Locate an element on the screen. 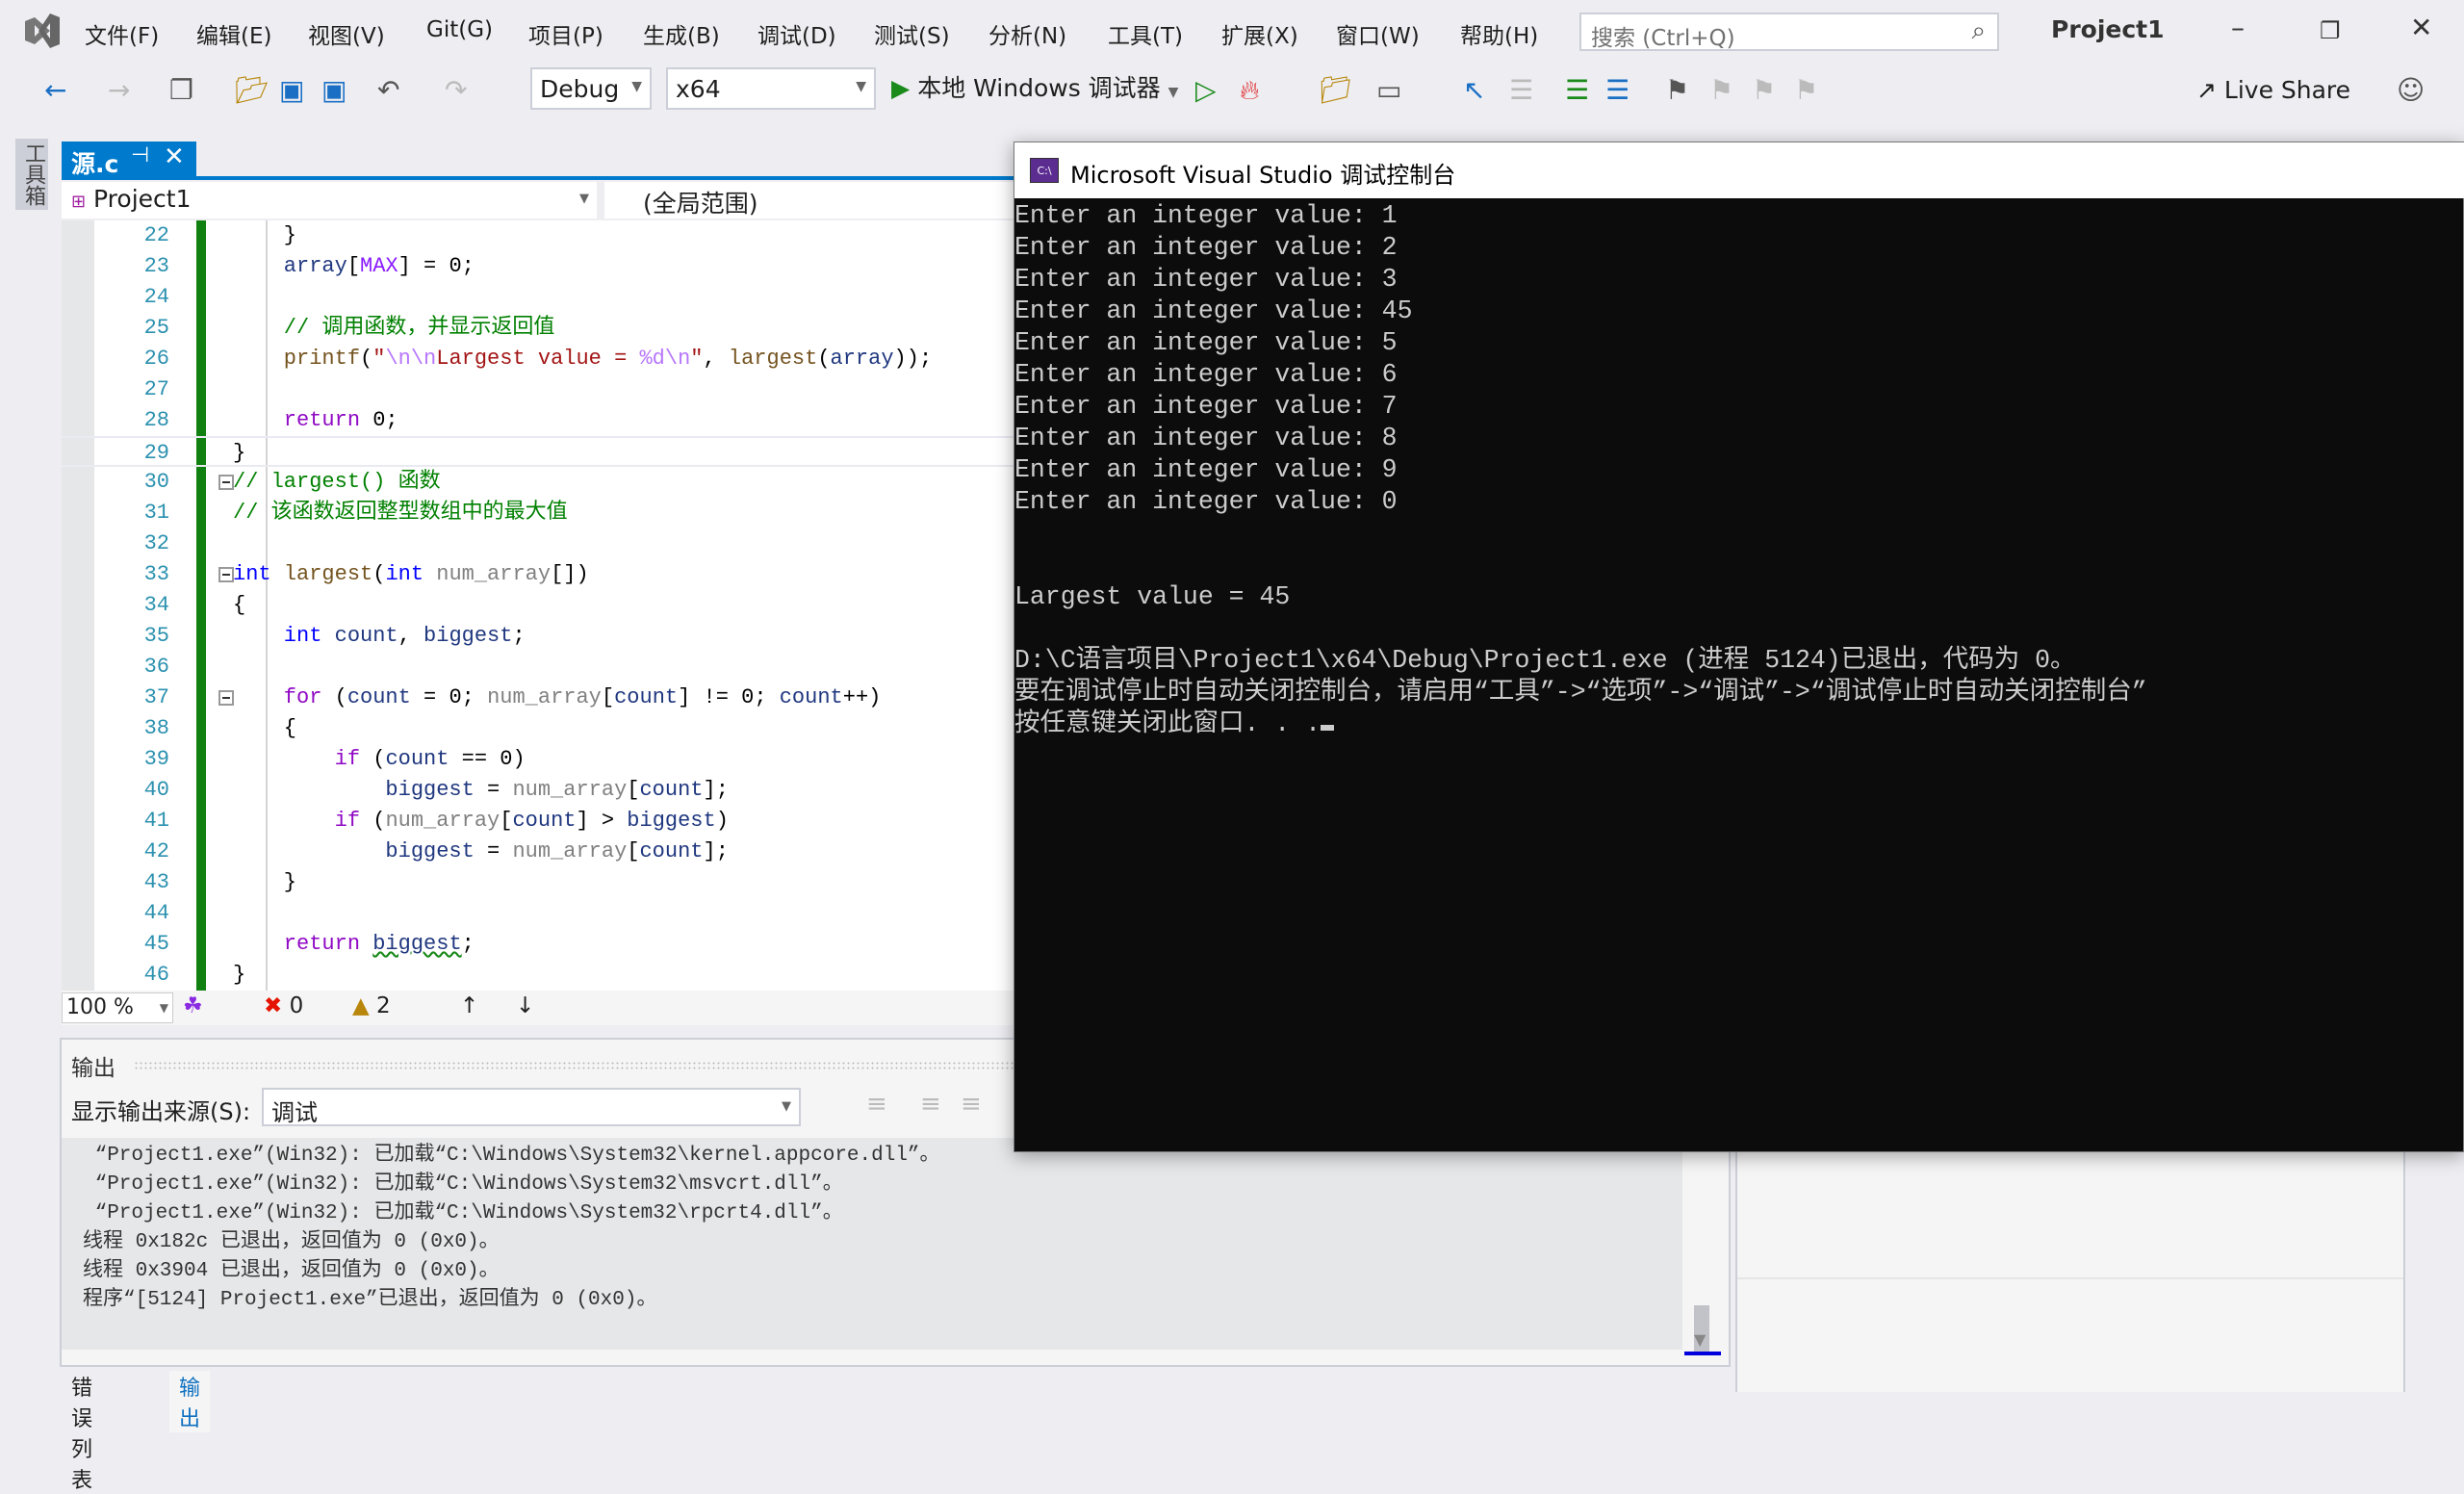 The image size is (2464, 1494). menu-view: 视图(V) is located at coordinates (346, 33).